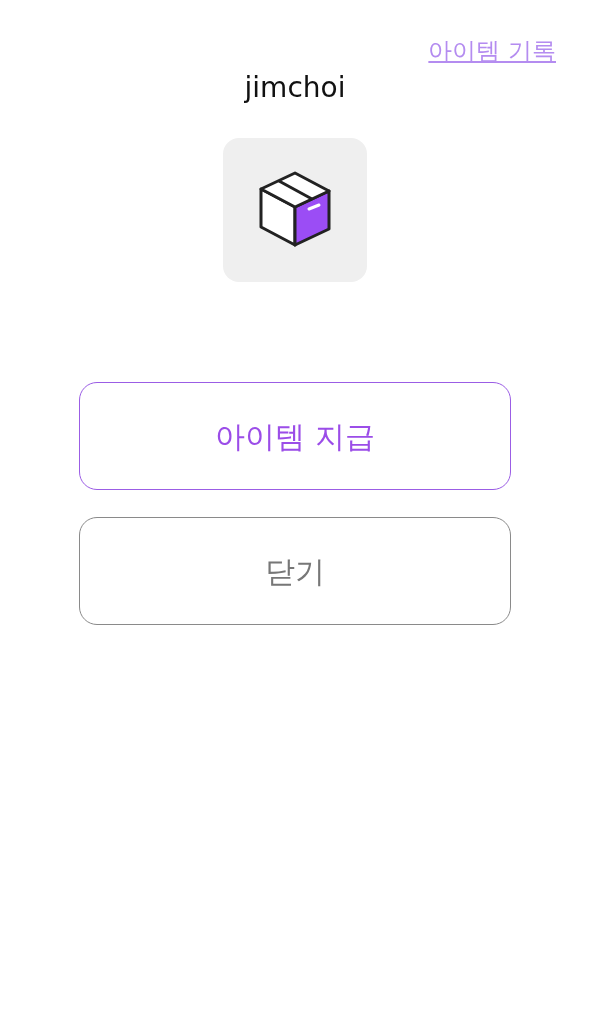  What do you see at coordinates (295, 210) in the screenshot?
I see `box-icon` at bounding box center [295, 210].